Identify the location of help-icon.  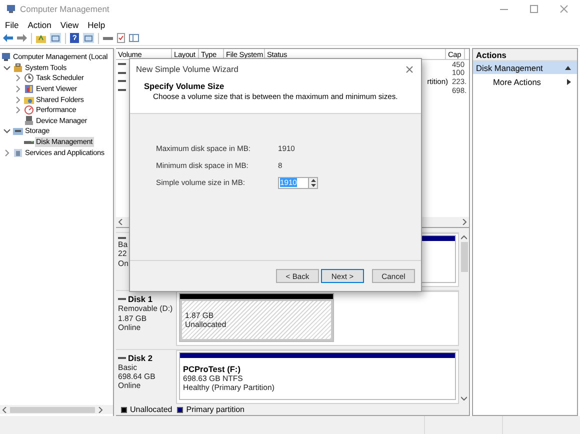
(74, 38).